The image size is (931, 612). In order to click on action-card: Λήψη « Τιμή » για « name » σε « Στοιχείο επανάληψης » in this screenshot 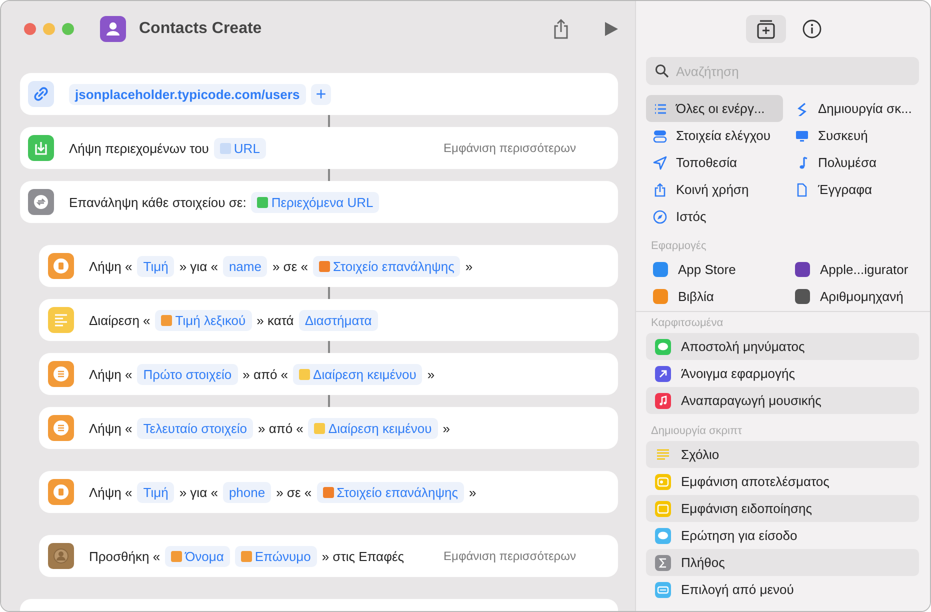, I will do `click(328, 266)`.